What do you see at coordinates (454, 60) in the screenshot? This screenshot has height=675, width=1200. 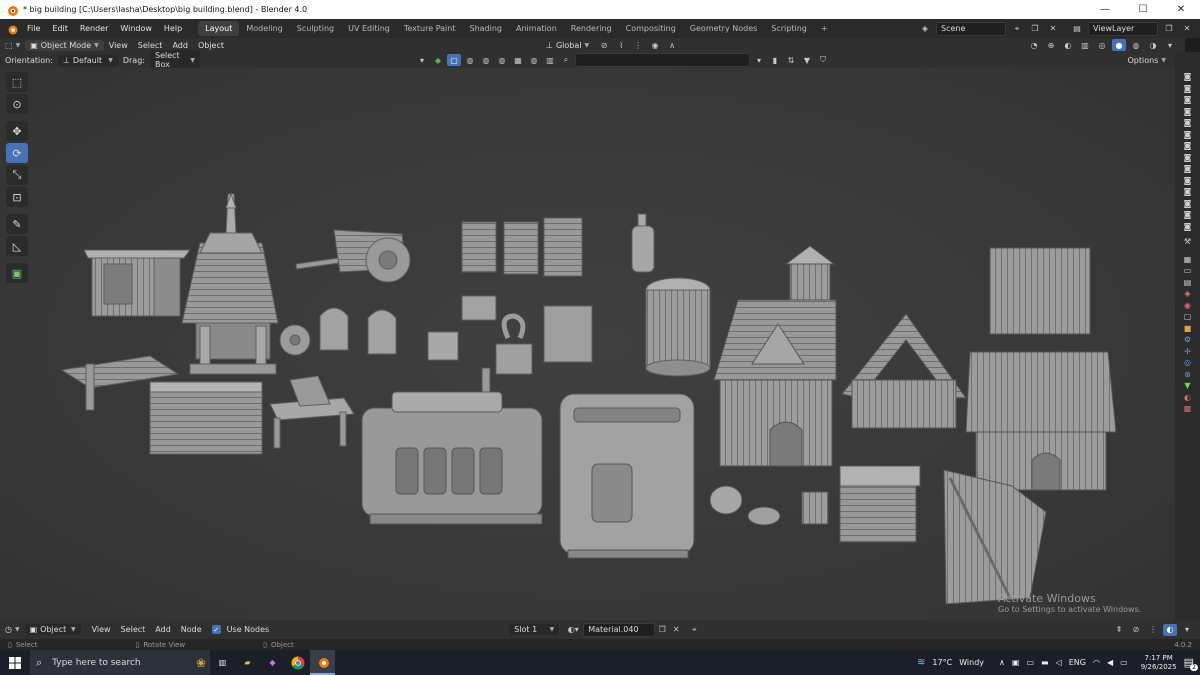 I see `select-box-icon: ▢` at bounding box center [454, 60].